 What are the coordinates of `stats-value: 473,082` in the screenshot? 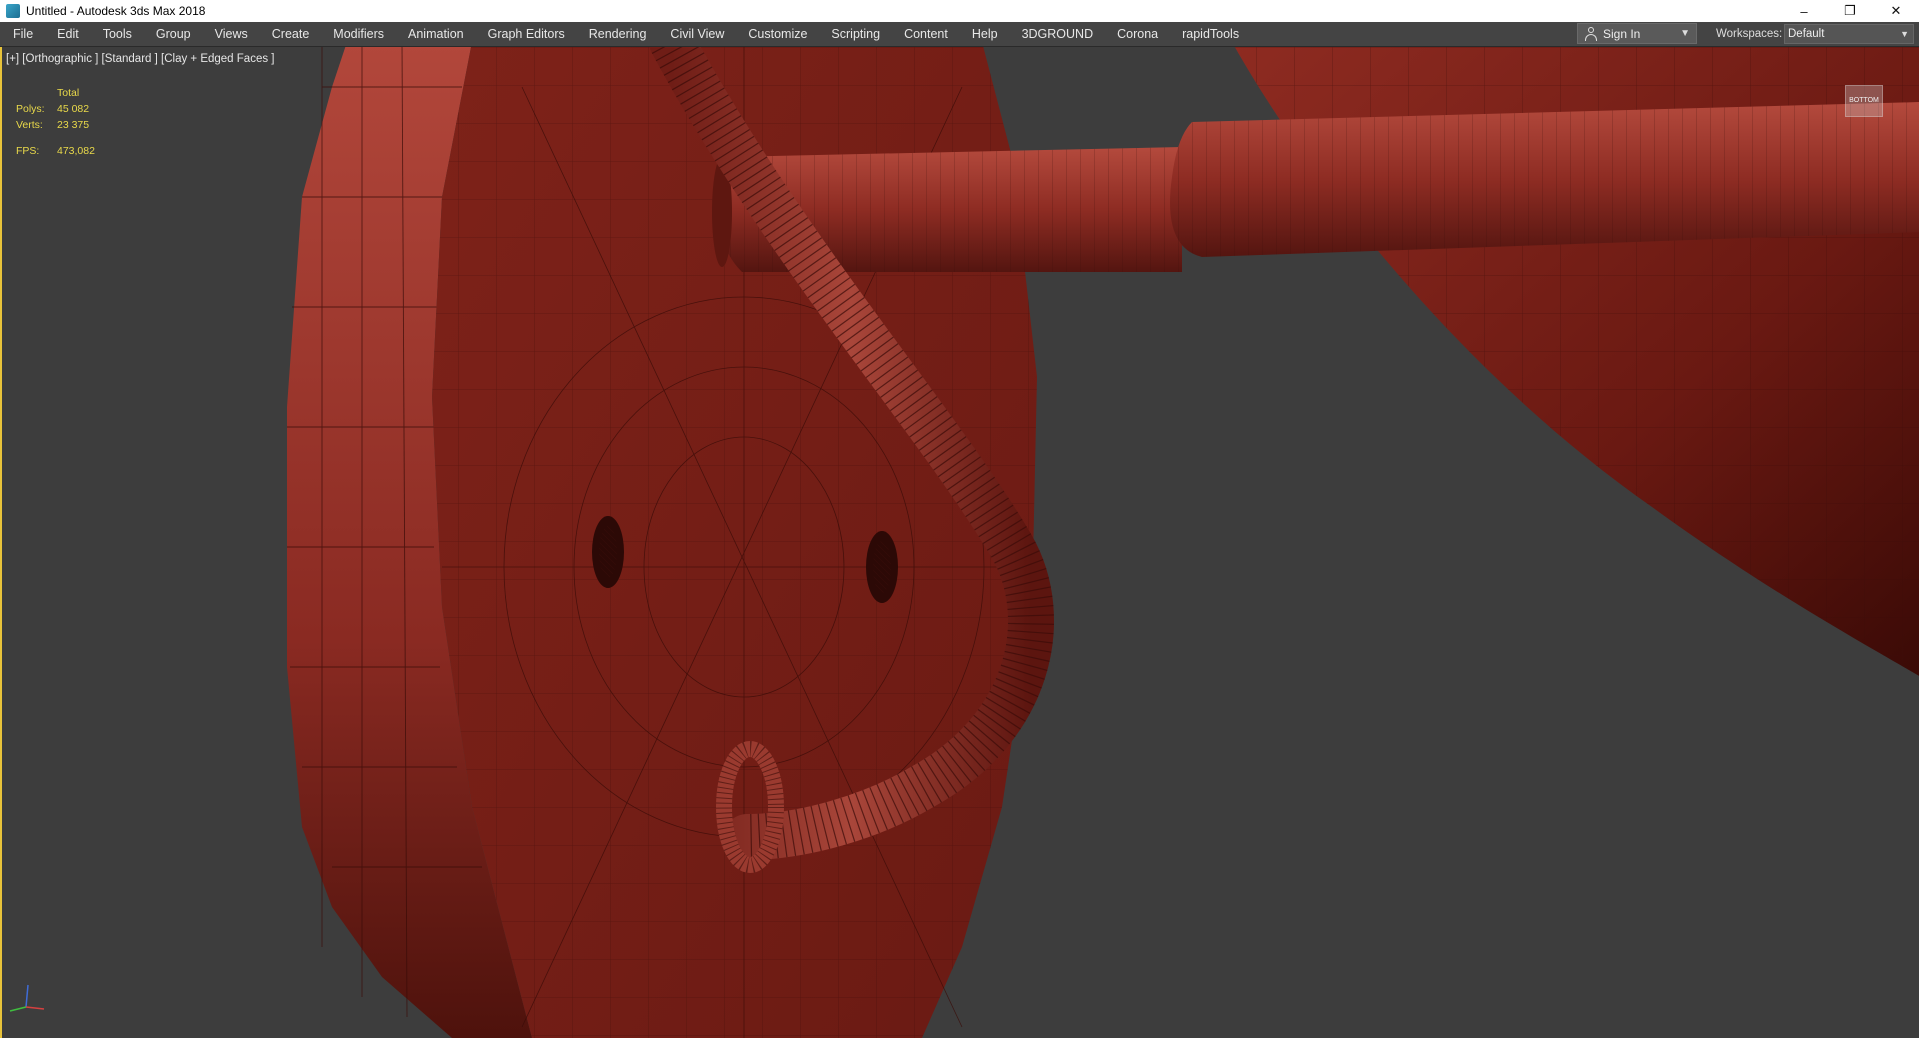 It's located at (76, 151).